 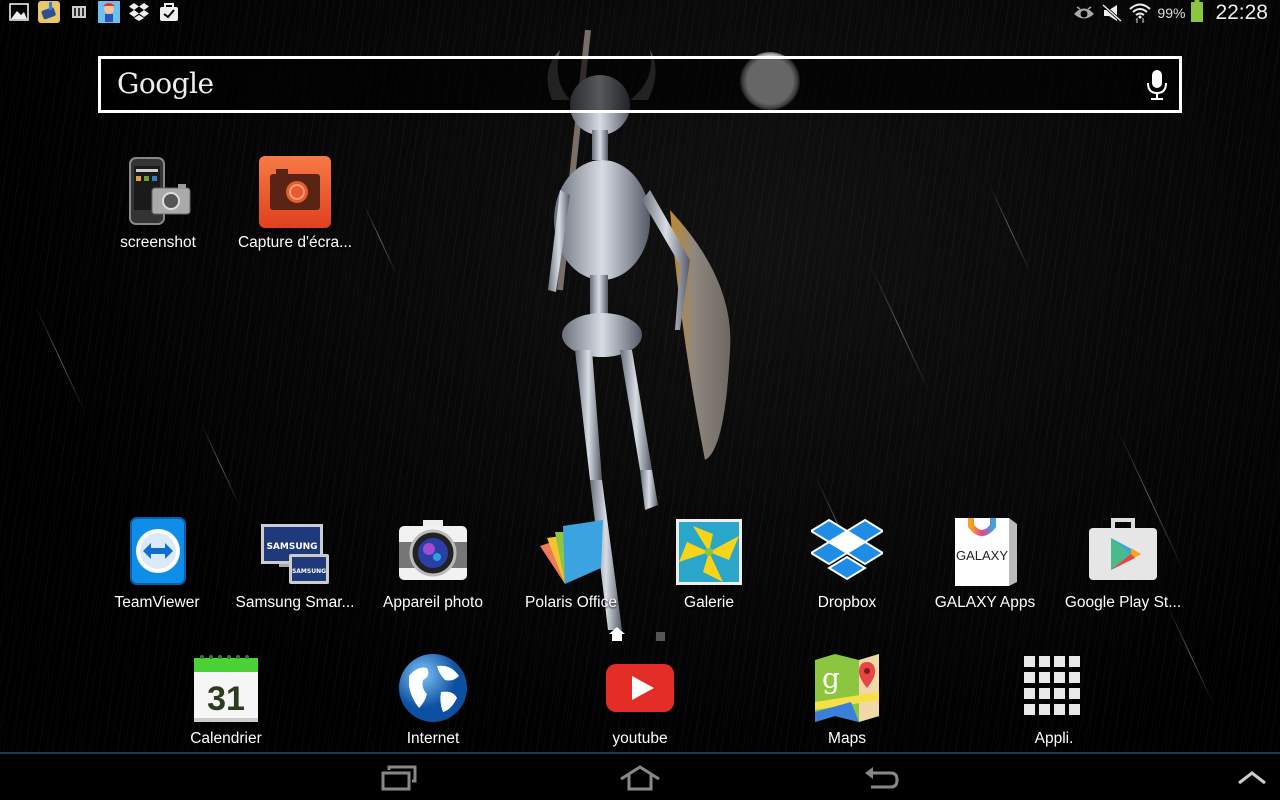 What do you see at coordinates (158, 242) in the screenshot?
I see `app-label: screenshot` at bounding box center [158, 242].